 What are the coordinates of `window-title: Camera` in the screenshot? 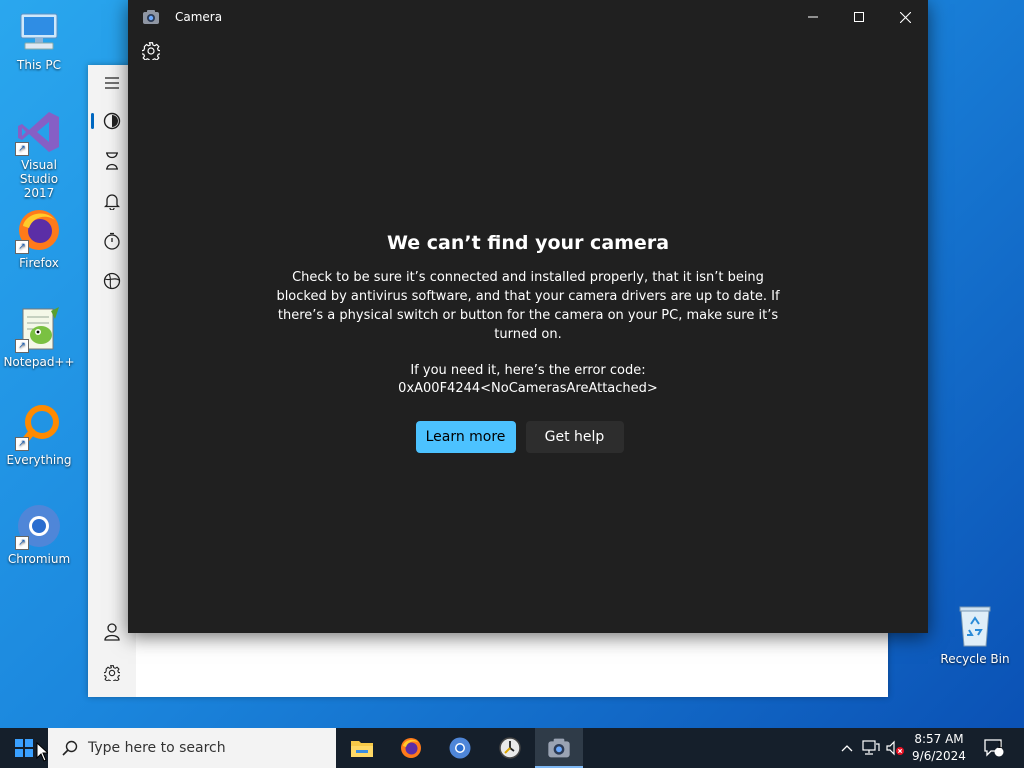 It's located at (199, 17).